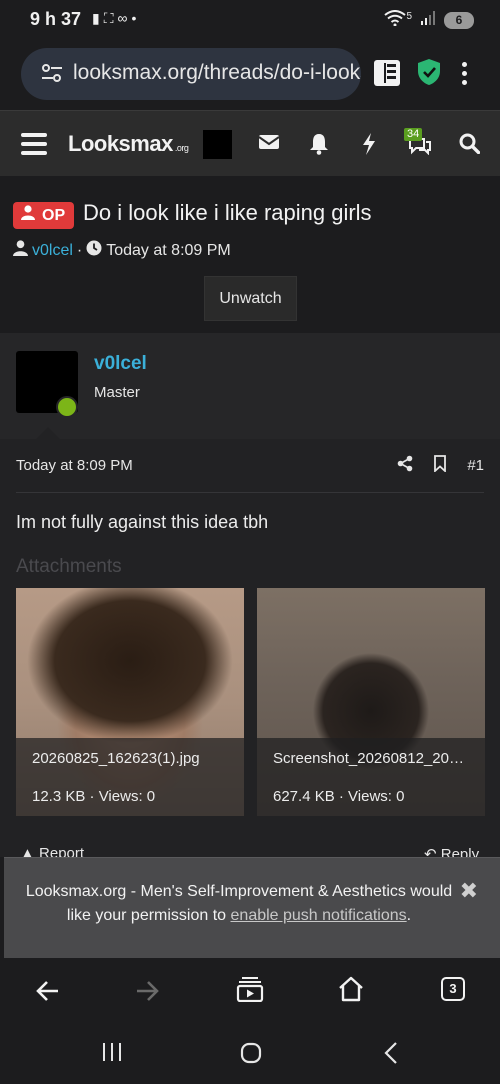 The height and width of the screenshot is (1084, 500). I want to click on poster-rank: Master, so click(117, 392).